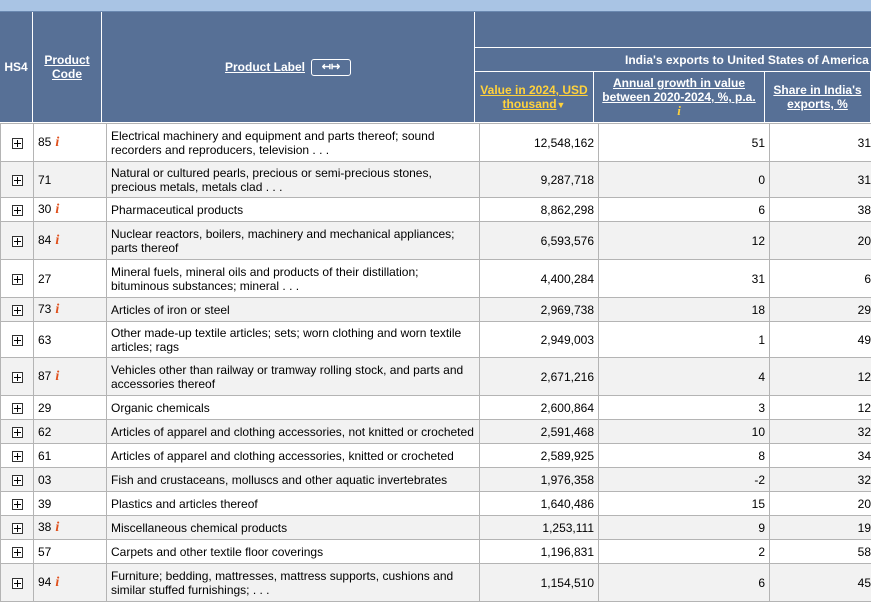 The width and height of the screenshot is (871, 605). Describe the element at coordinates (70, 479) in the screenshot. I see `product-code-cell: 03` at that location.